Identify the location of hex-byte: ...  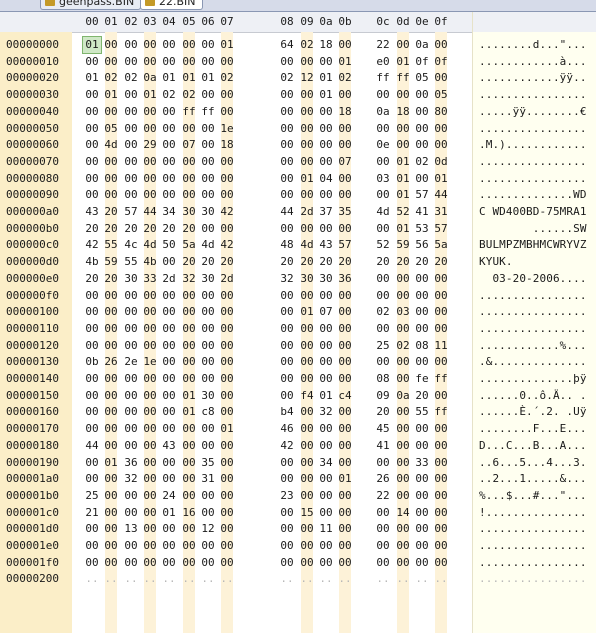
(345, 579).